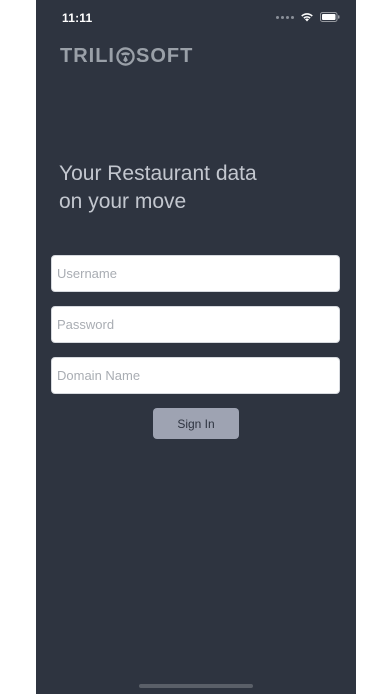  I want to click on wifi-icon, so click(307, 17).